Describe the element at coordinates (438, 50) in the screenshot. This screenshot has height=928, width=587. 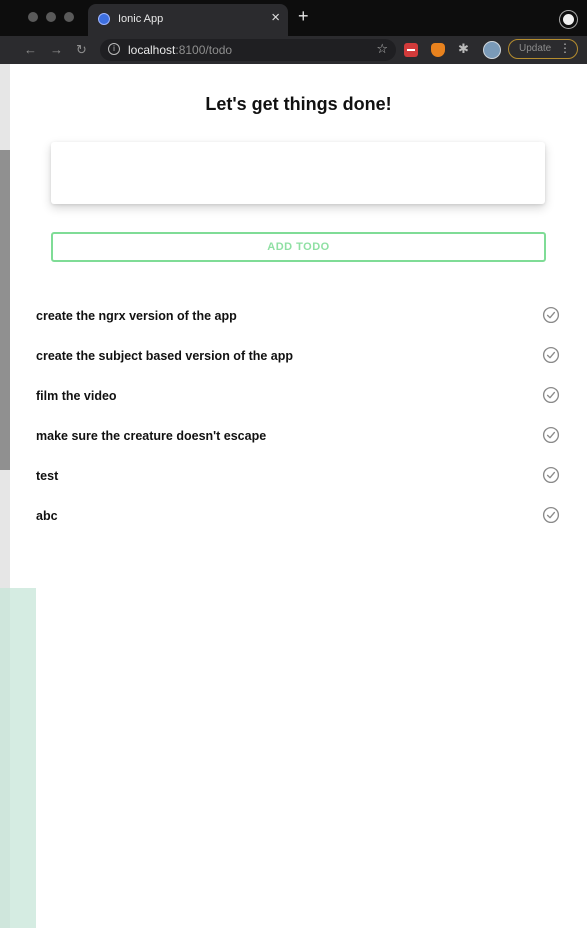
I see `extension-fox-icon` at that location.